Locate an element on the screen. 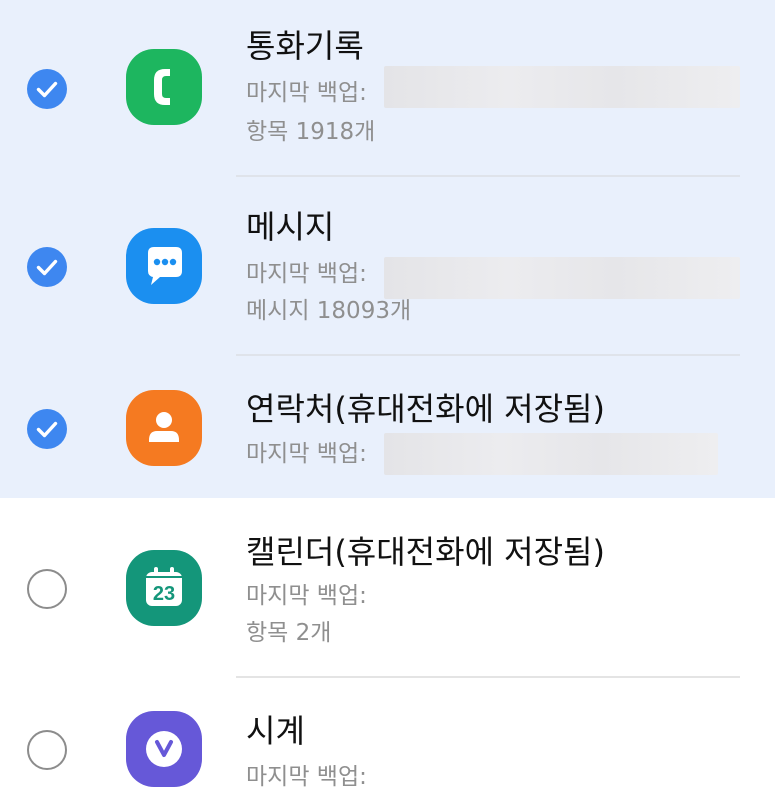 The width and height of the screenshot is (775, 800). message-icon is located at coordinates (165, 266).